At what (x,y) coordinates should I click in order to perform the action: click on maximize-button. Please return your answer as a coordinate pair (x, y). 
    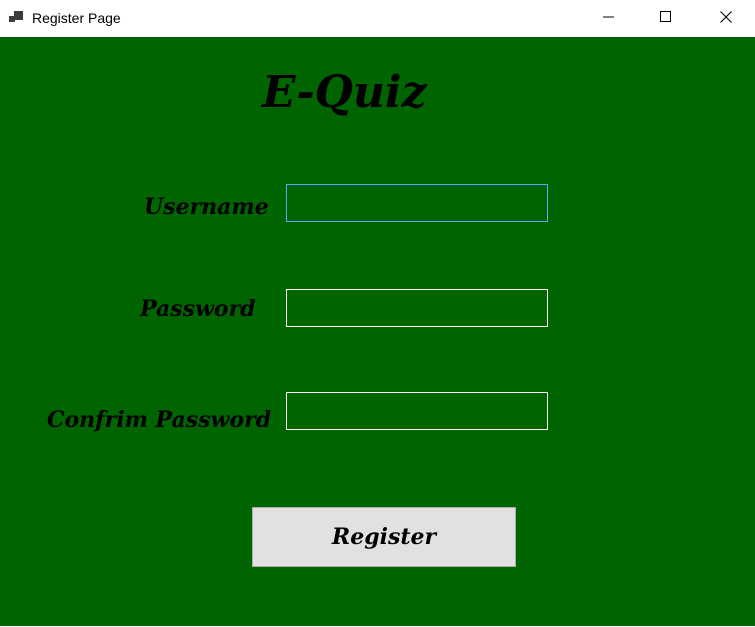
    Looking at the image, I should click on (665, 18).